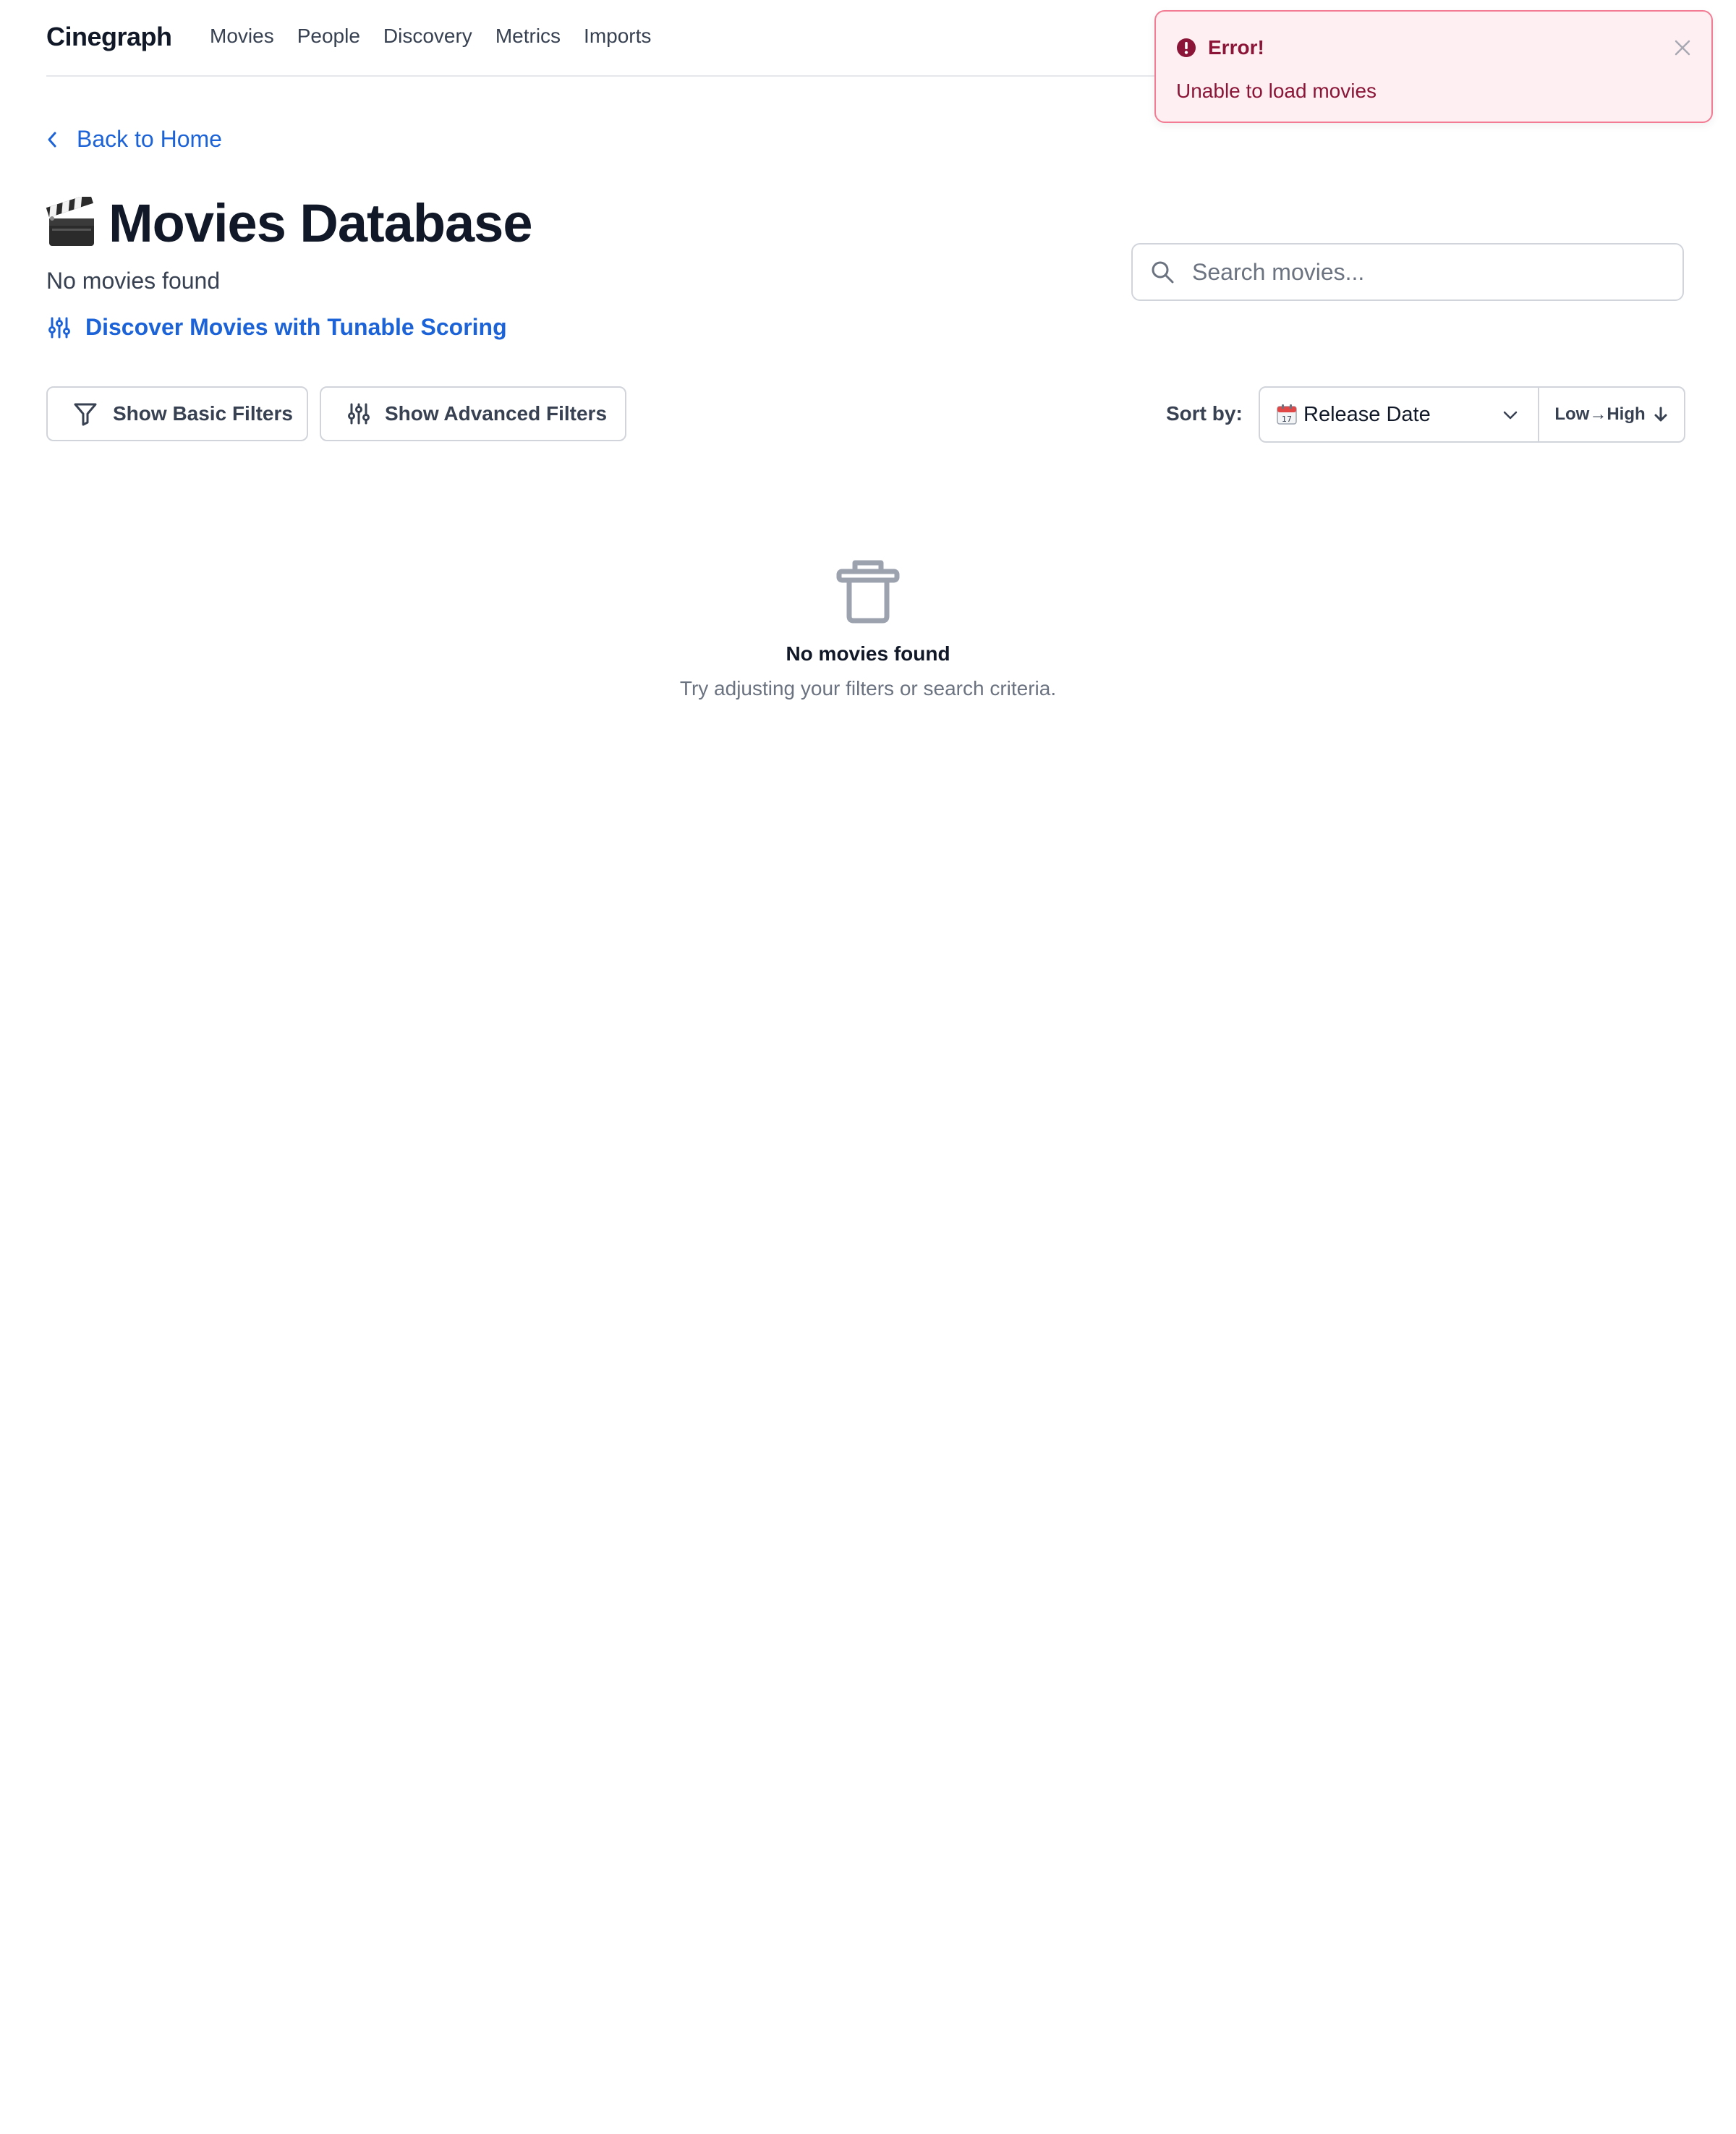 The image size is (1736, 2134). I want to click on arrow-down-icon, so click(1660, 415).